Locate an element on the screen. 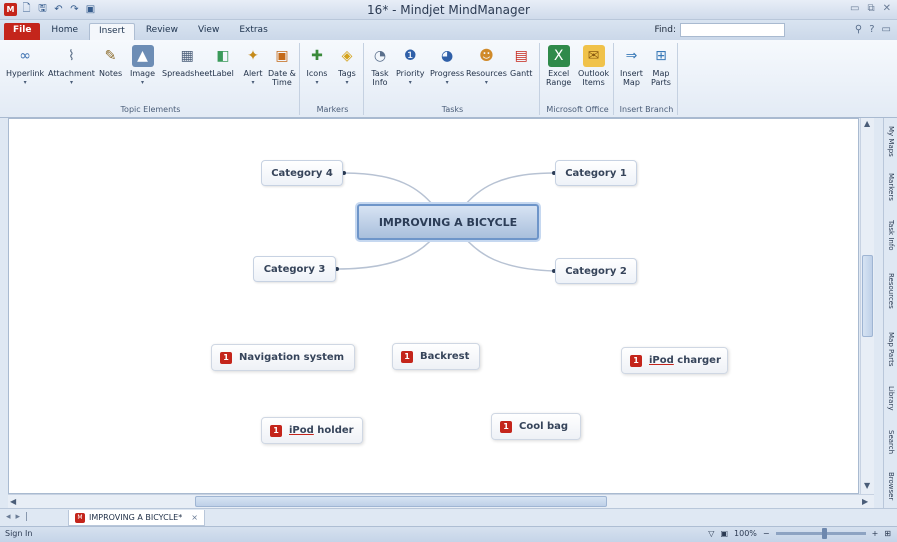  icons-button: ✚ Icons ▾ is located at coordinates (317, 66).